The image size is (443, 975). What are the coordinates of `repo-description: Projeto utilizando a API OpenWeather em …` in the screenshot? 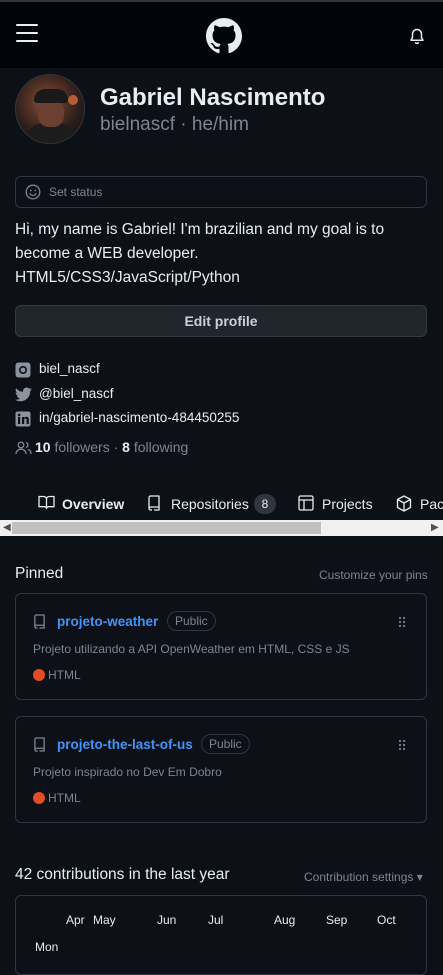 It's located at (191, 649).